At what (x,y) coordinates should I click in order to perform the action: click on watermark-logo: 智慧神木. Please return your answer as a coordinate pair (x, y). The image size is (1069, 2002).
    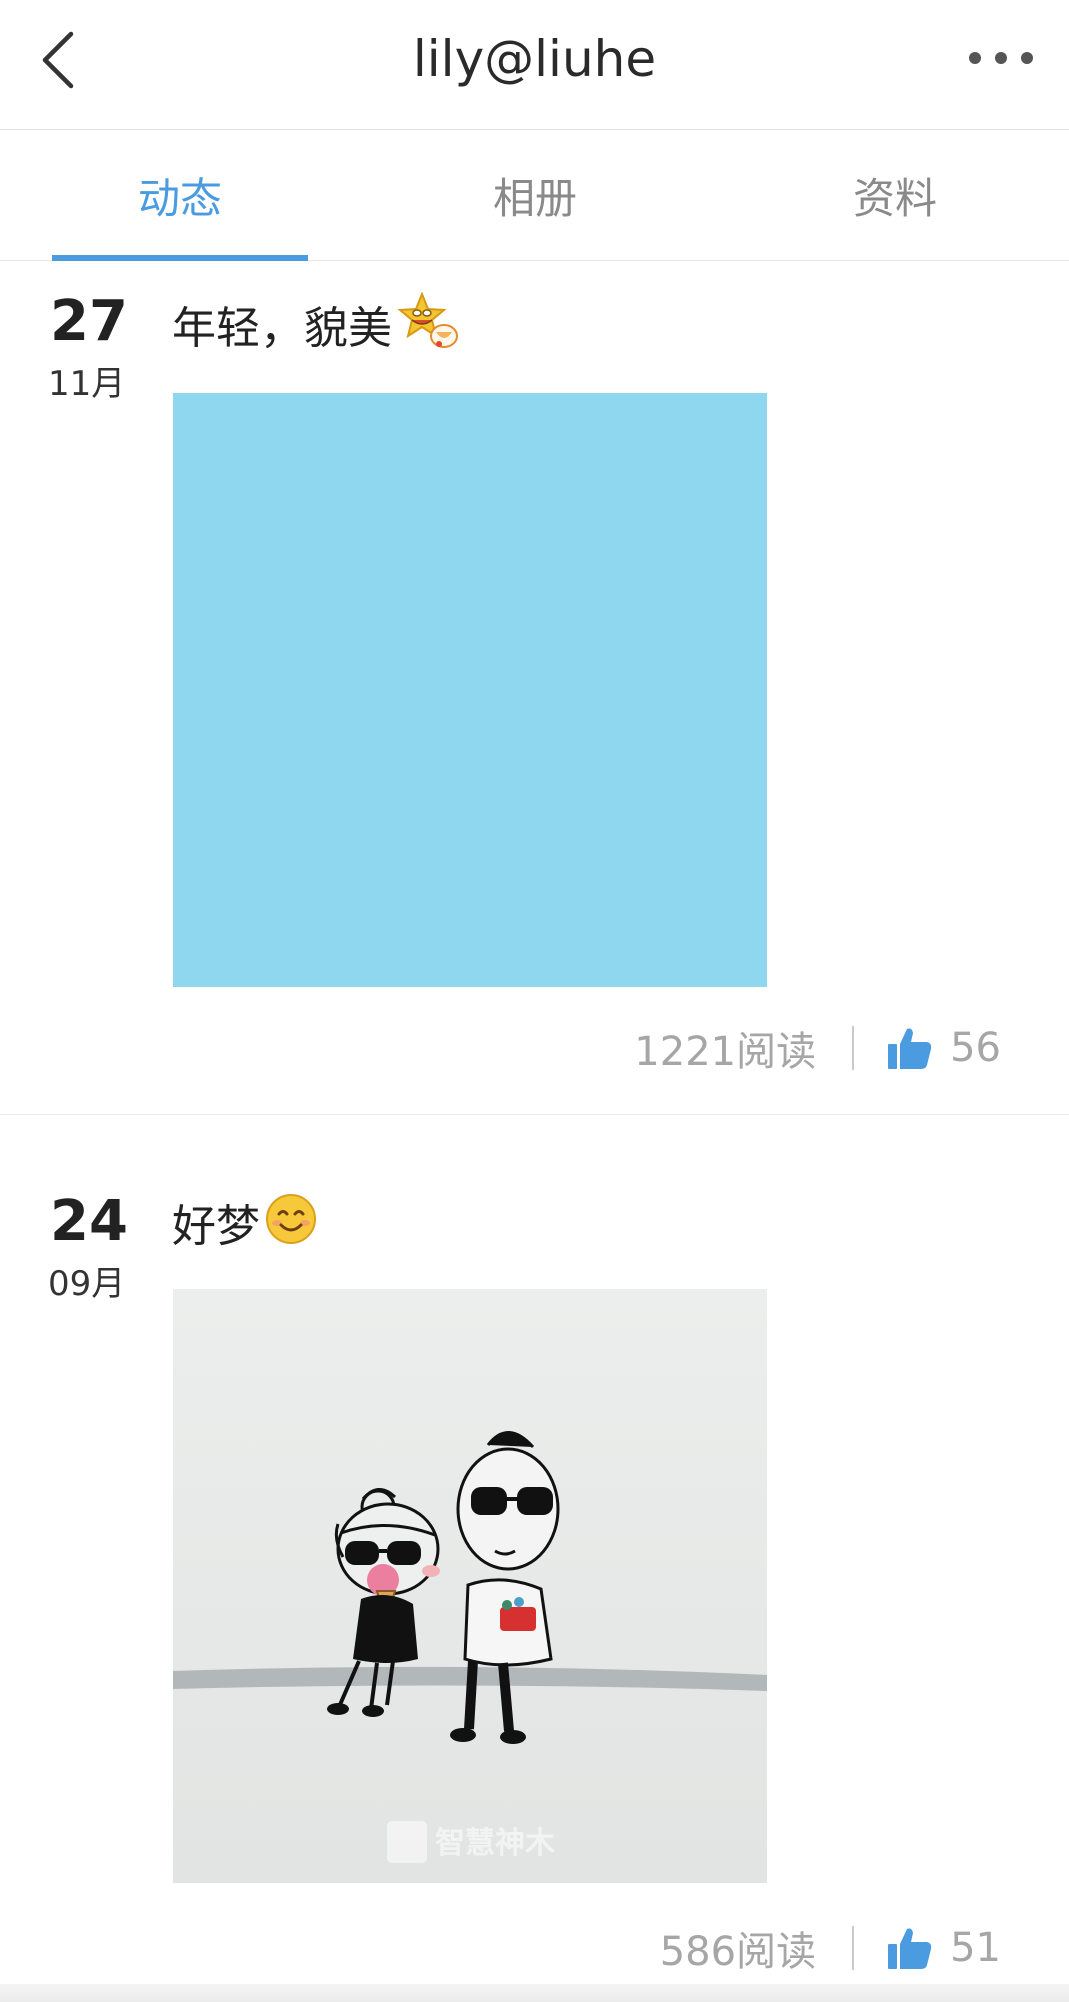
    Looking at the image, I should click on (471, 1842).